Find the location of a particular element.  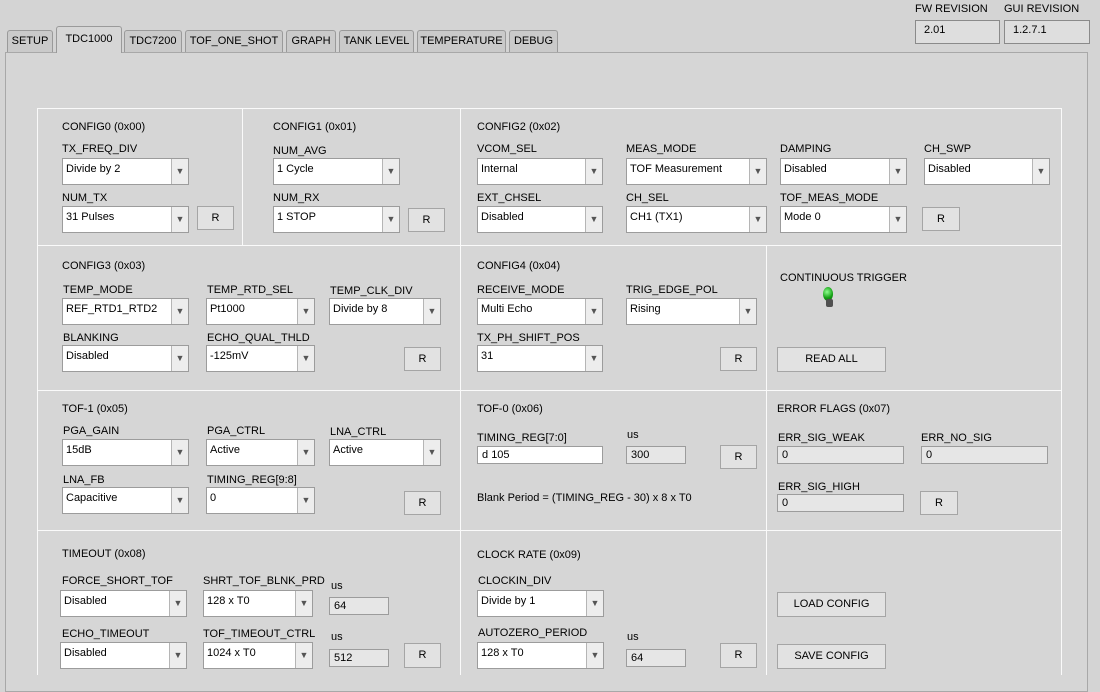

ch-sel-dropdown: CH1 (TX1) ▼ is located at coordinates (696, 219).